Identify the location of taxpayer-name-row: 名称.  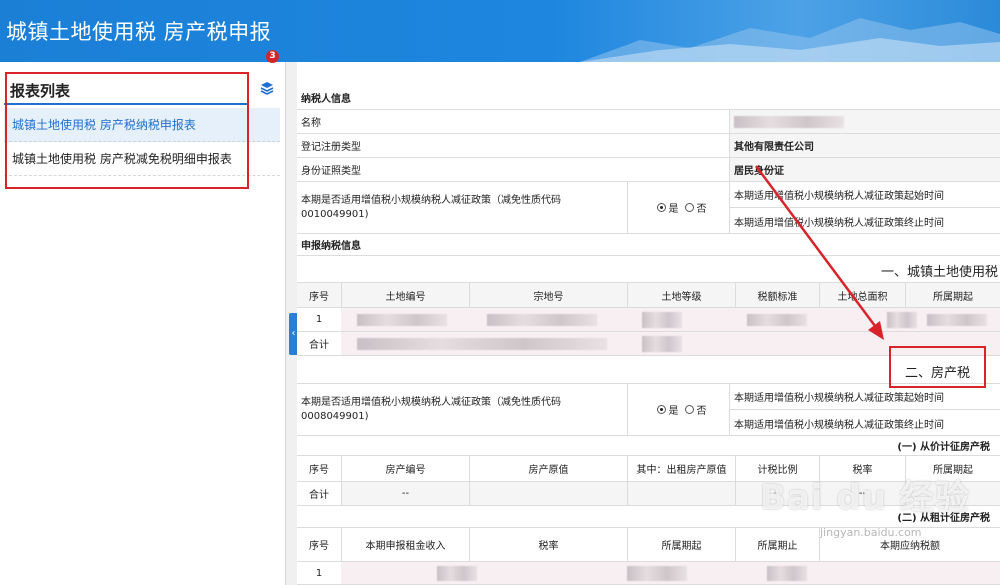
(648, 122).